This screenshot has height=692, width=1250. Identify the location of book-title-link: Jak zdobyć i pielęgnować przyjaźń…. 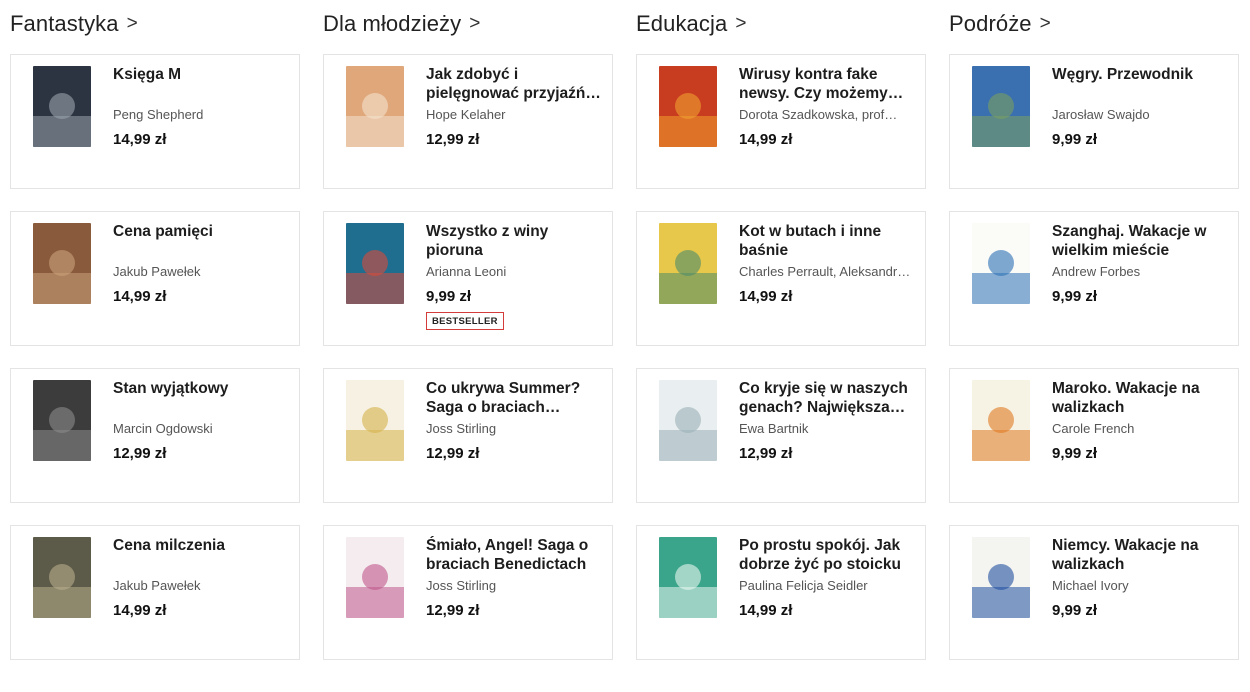
(516, 84).